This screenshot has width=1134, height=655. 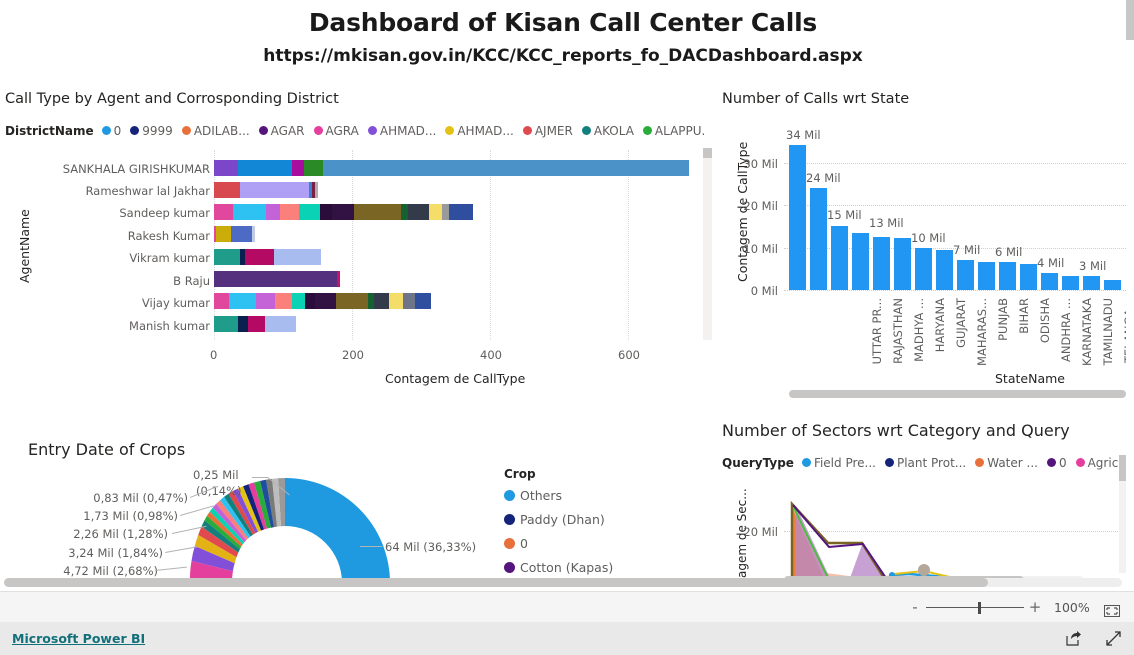 I want to click on zoom-slider, so click(x=975, y=607).